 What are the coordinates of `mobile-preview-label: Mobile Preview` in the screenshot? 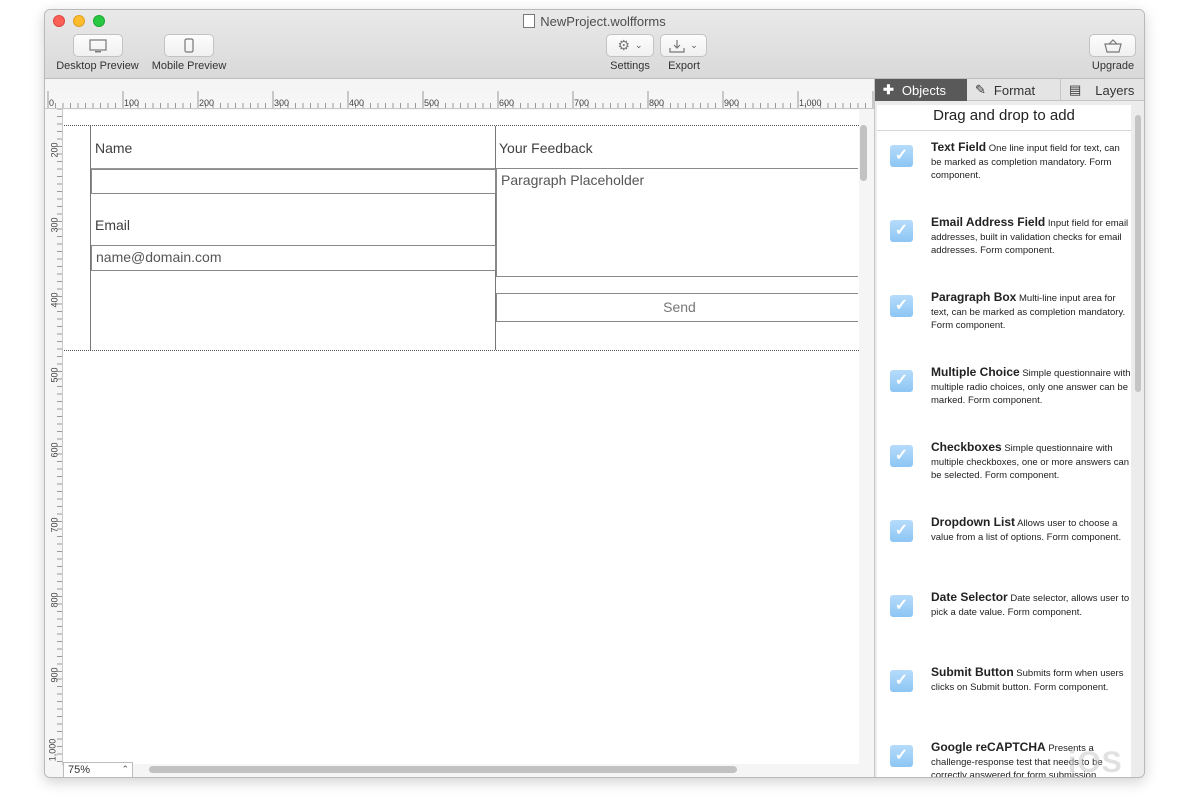 It's located at (189, 66).